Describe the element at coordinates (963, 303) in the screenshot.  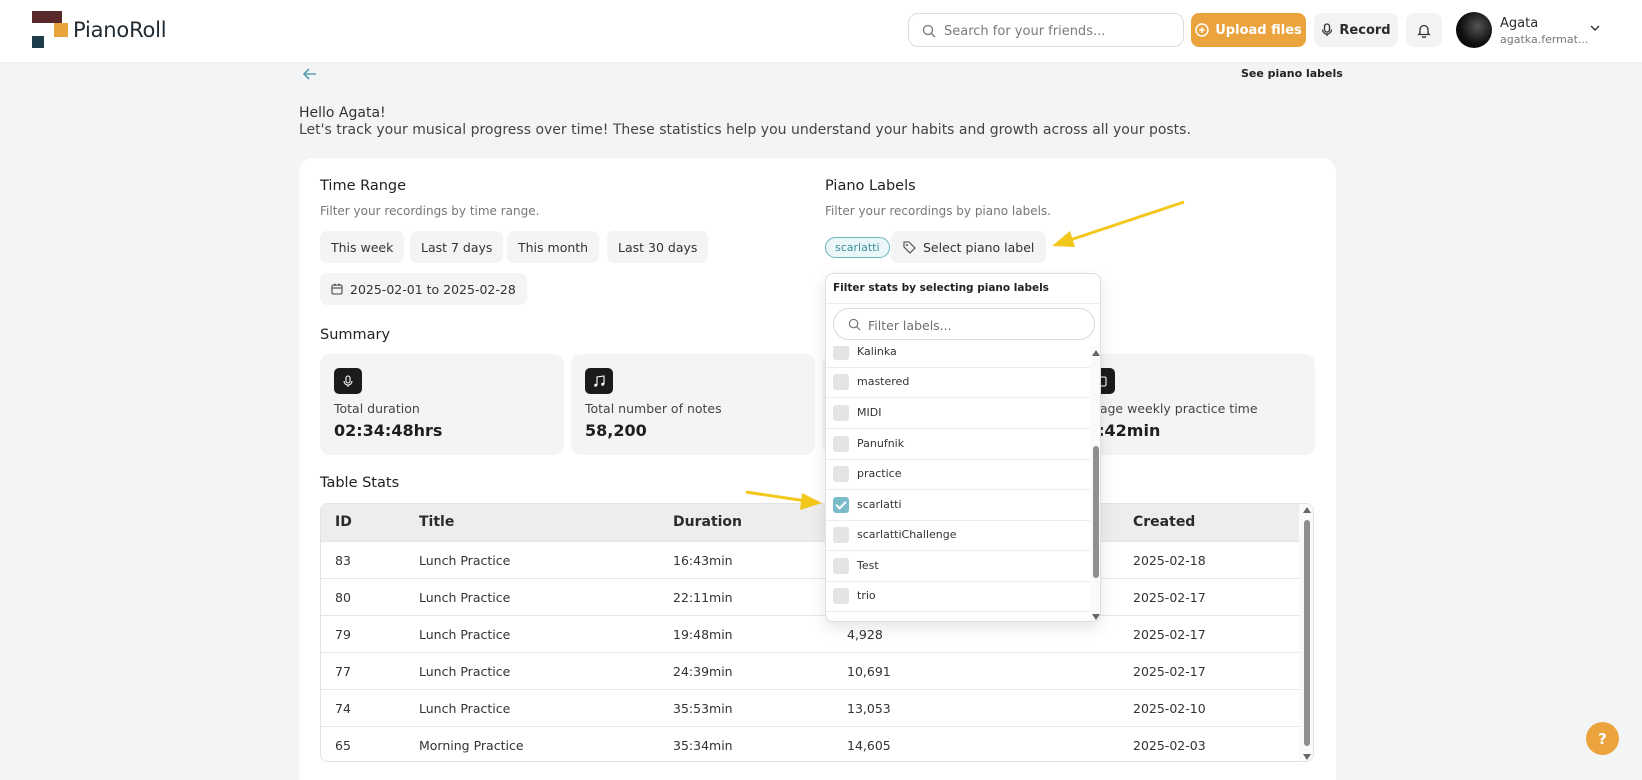
I see `divider` at that location.